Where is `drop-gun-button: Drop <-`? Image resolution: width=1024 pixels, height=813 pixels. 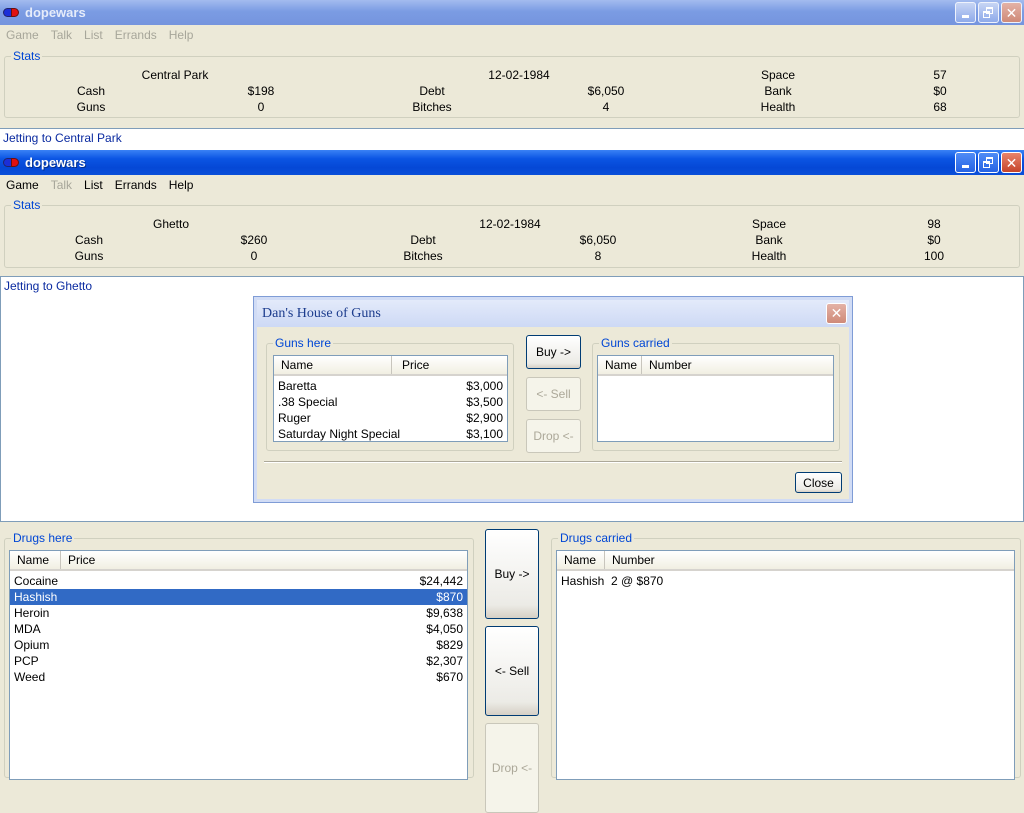 drop-gun-button: Drop <- is located at coordinates (553, 436).